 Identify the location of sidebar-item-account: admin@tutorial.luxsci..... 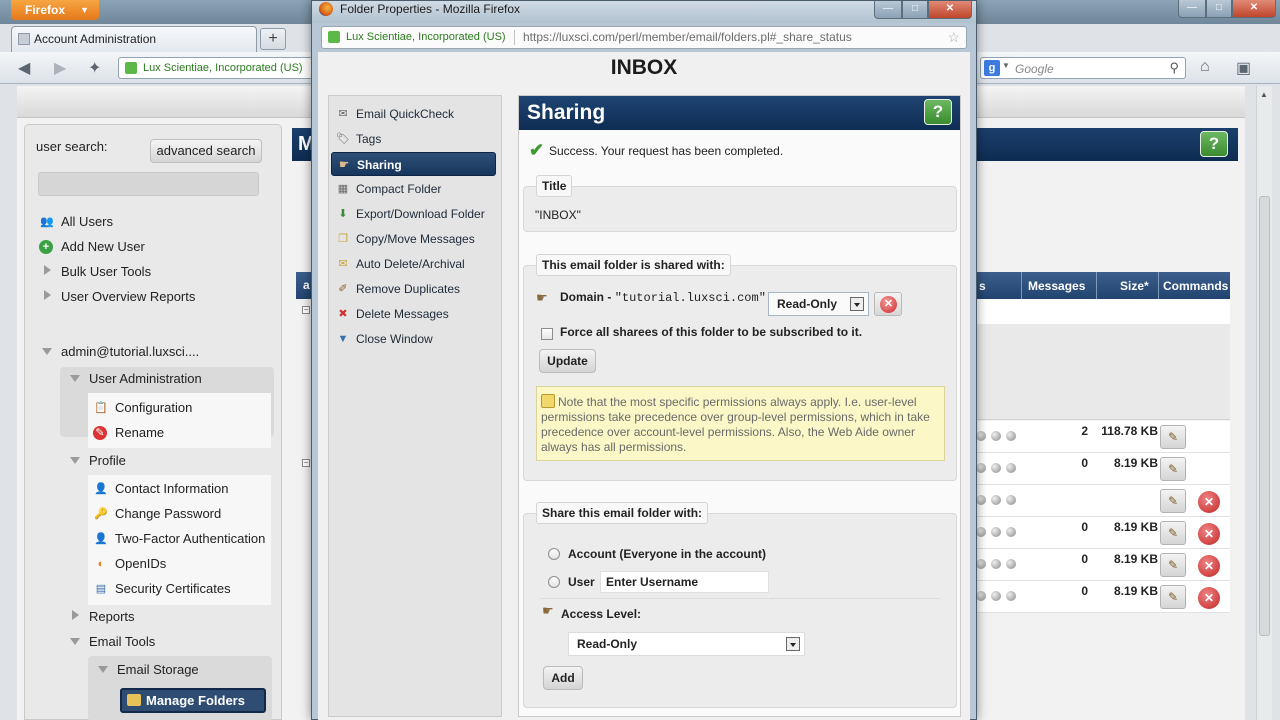
(119, 352).